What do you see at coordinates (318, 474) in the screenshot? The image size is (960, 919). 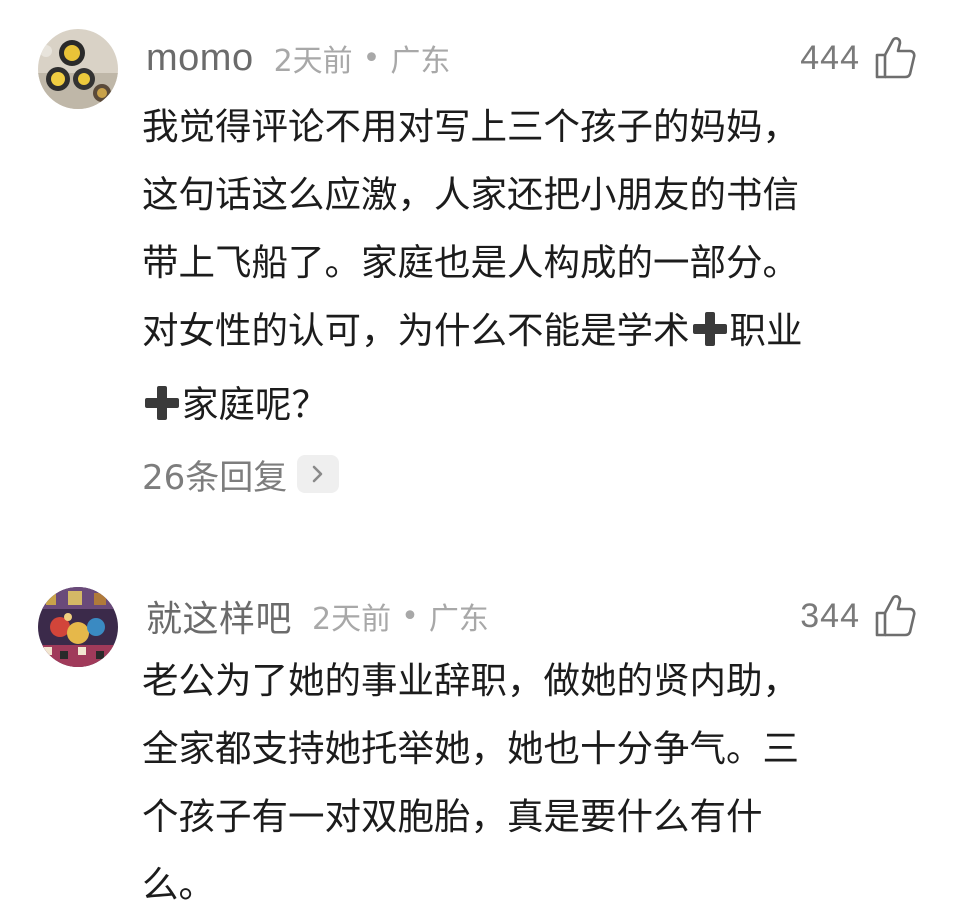 I see `chevron-right-icon` at bounding box center [318, 474].